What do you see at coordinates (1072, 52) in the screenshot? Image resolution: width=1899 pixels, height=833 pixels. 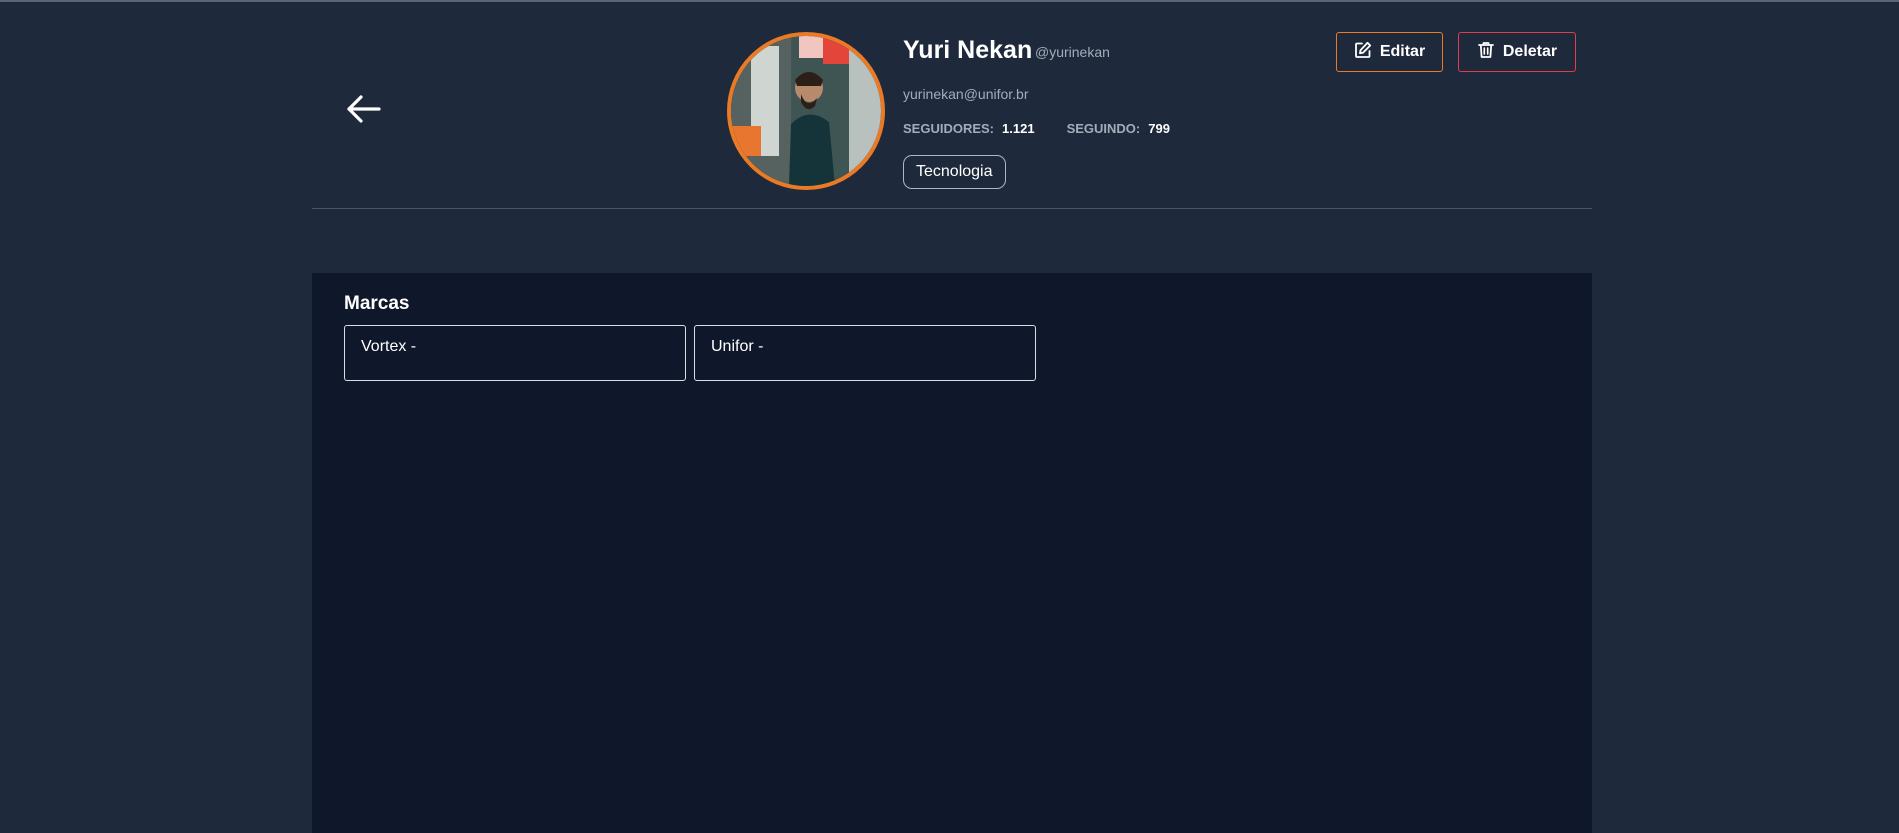 I see `profile-handle: @yurinekan` at bounding box center [1072, 52].